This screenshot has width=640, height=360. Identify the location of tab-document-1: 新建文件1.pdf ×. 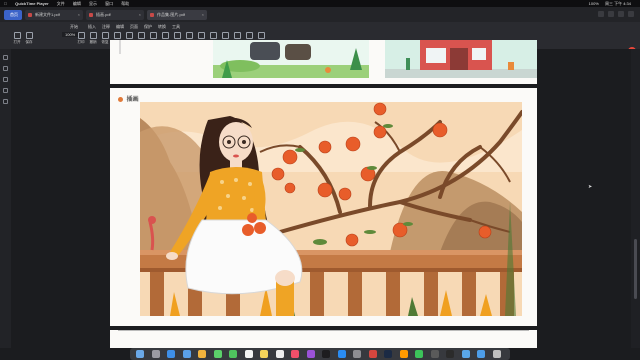
(54, 15).